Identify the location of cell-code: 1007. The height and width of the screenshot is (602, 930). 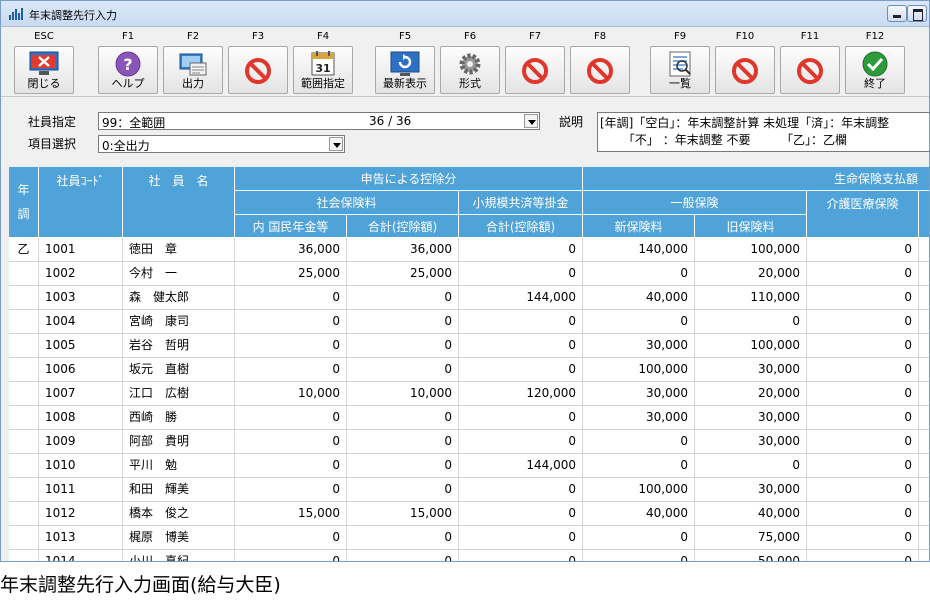
(81, 394).